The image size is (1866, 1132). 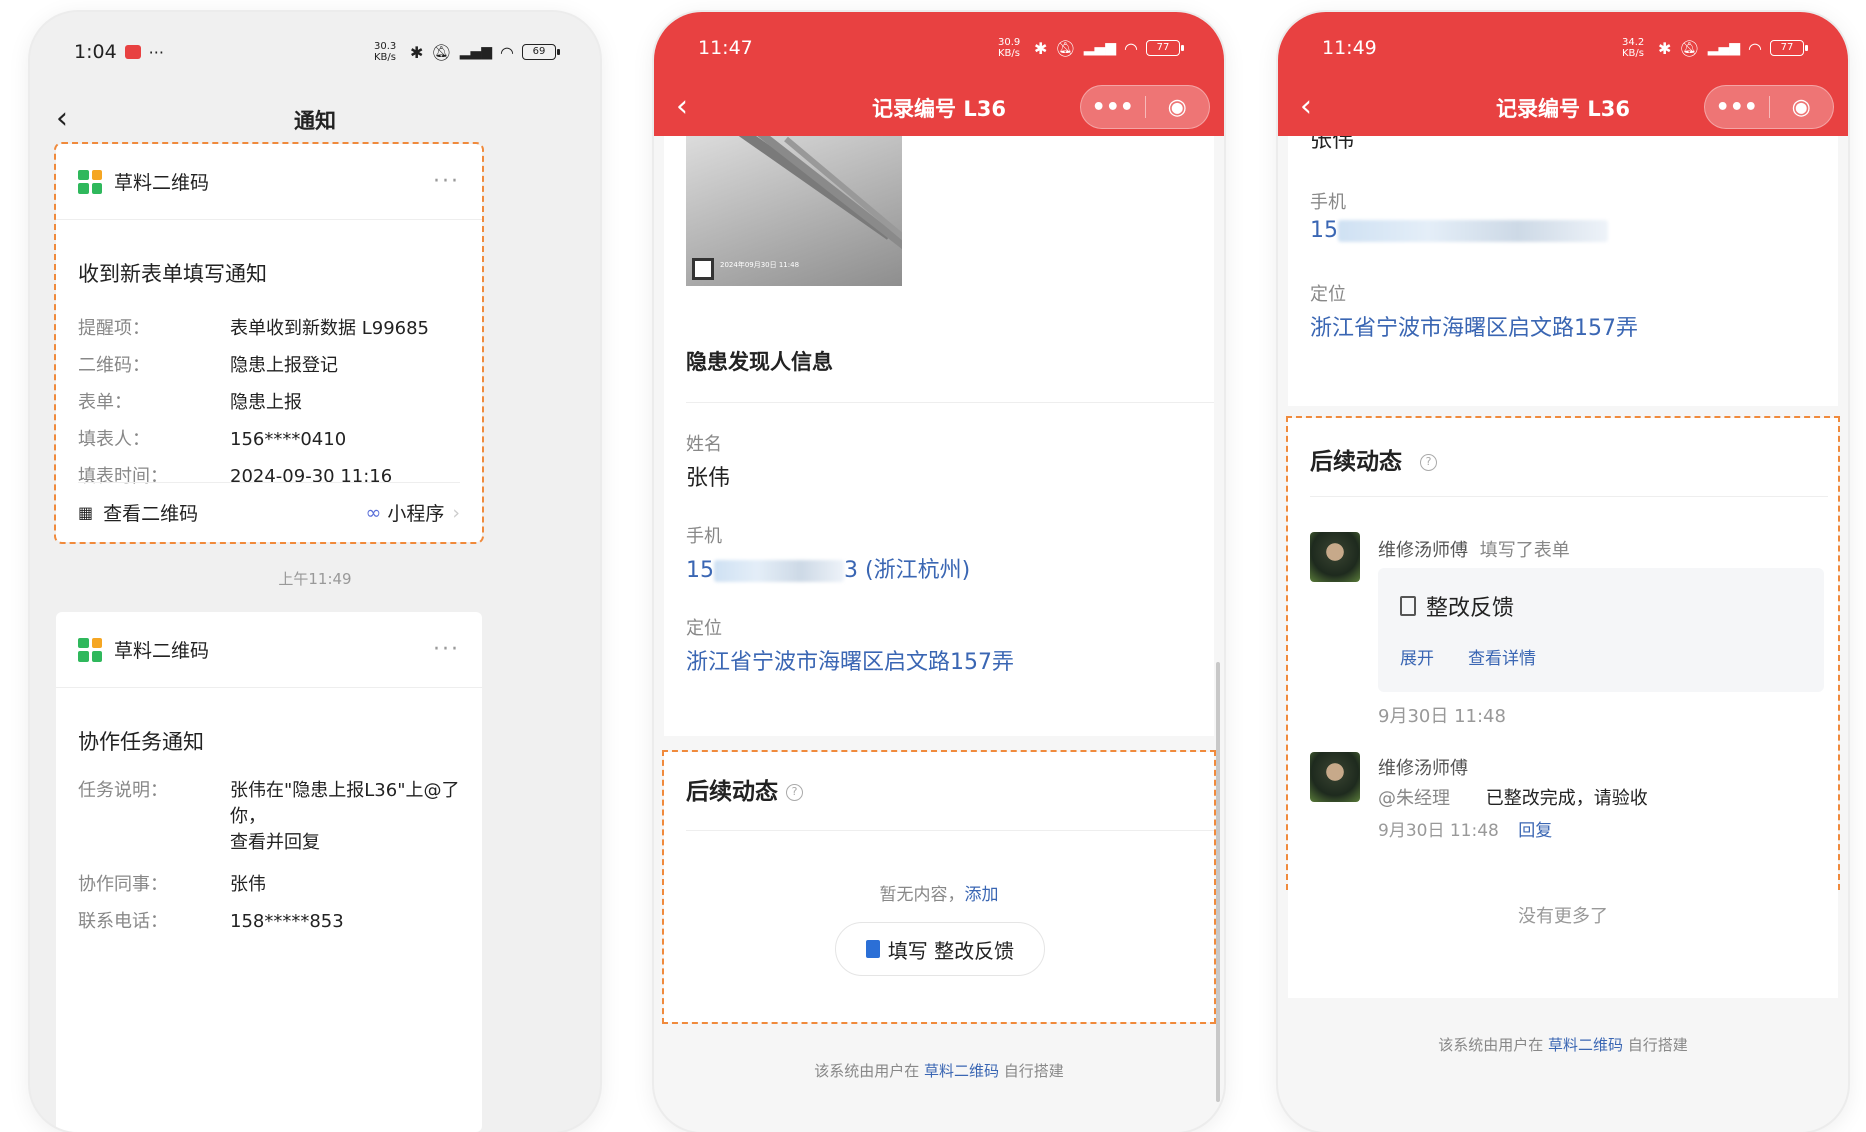 I want to click on no-more-text: 没有更多了, so click(x=1563, y=916).